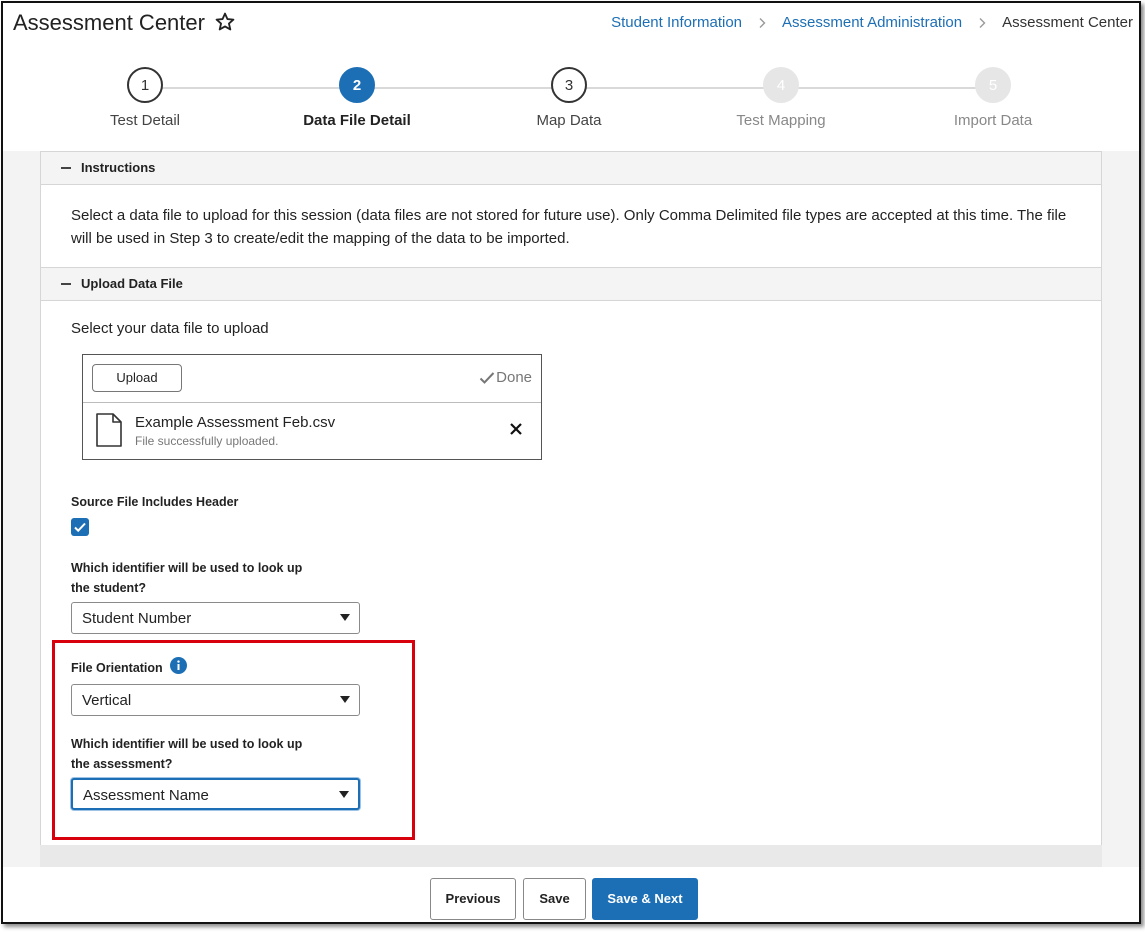 The image size is (1145, 932). Describe the element at coordinates (109, 22) in the screenshot. I see `page-title: Assessment Center` at that location.